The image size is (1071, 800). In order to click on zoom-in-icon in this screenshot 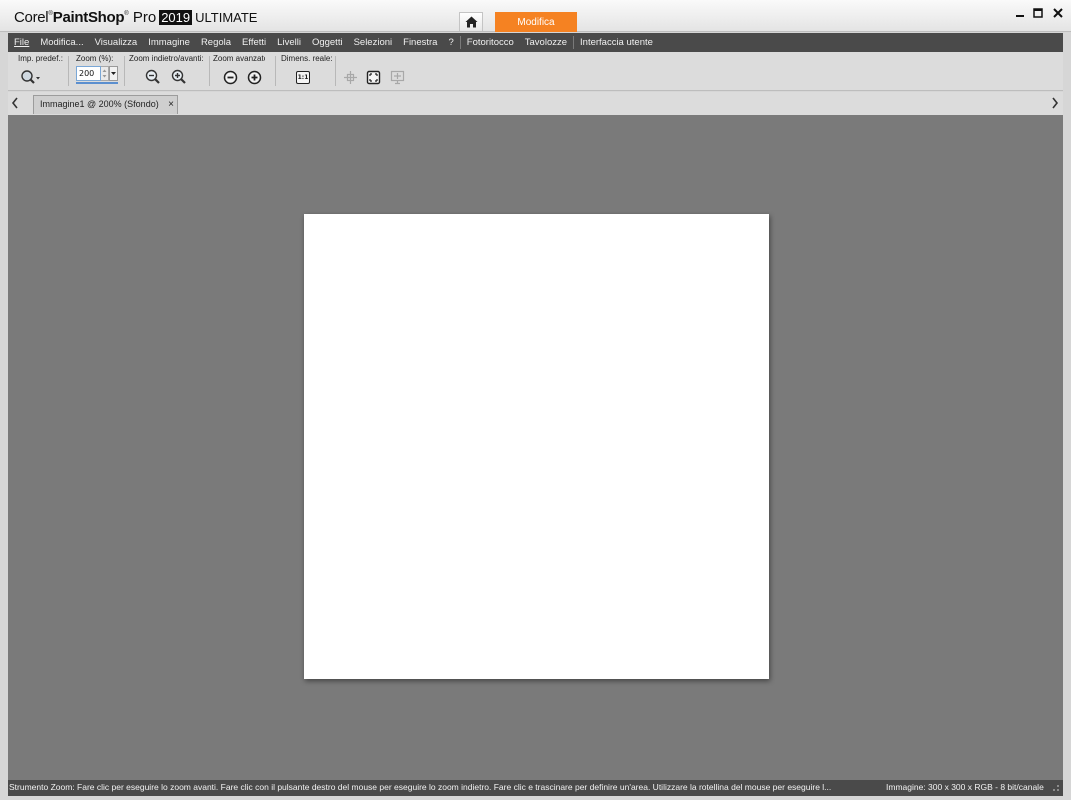, I will do `click(178, 76)`.